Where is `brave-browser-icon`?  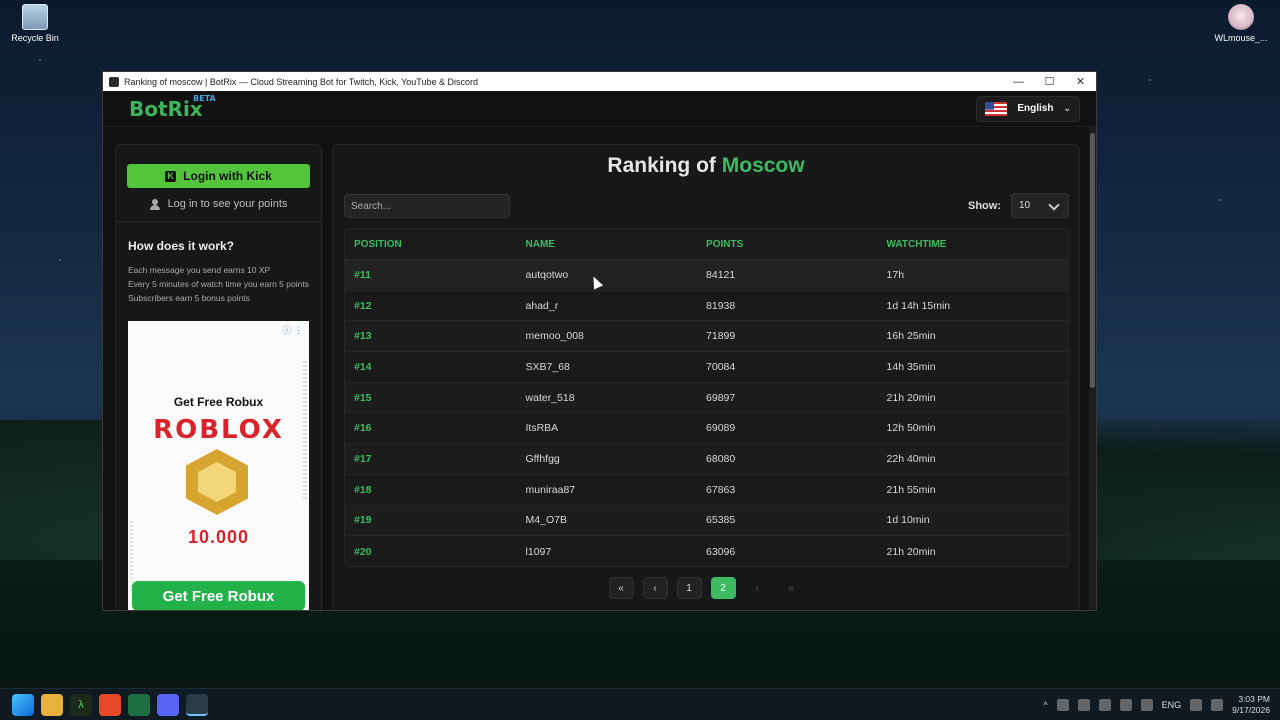
brave-browser-icon is located at coordinates (110, 704).